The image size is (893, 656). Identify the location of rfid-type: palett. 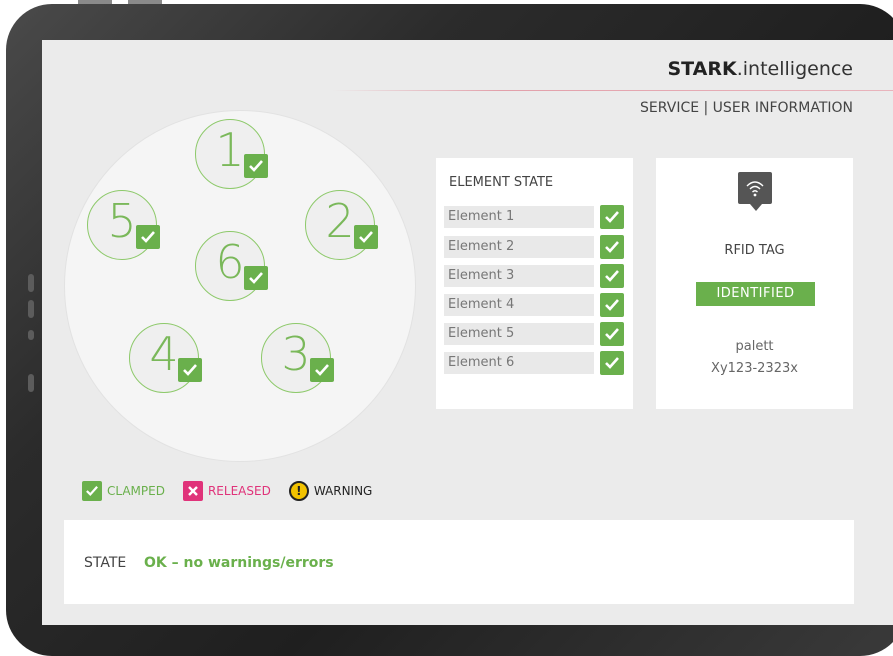
(754, 346).